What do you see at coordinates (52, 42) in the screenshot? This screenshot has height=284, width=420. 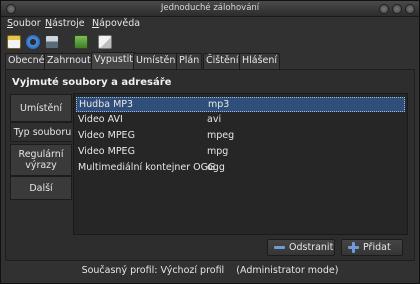 I see `save-icon` at bounding box center [52, 42].